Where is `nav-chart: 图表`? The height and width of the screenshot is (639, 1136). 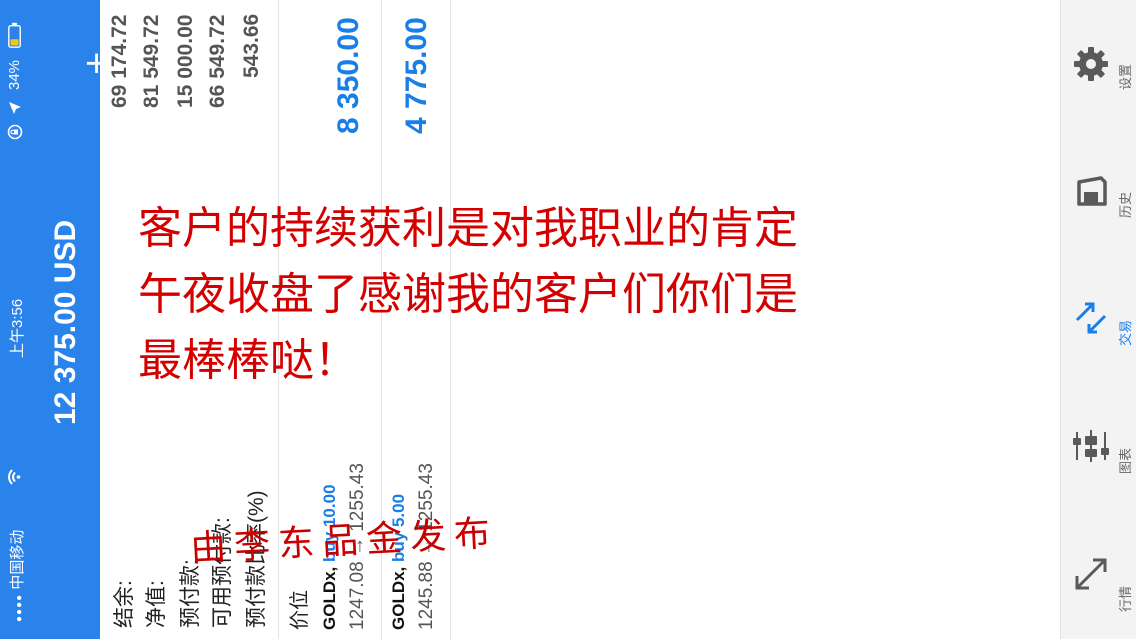
nav-chart: 图表 is located at coordinates (1098, 449).